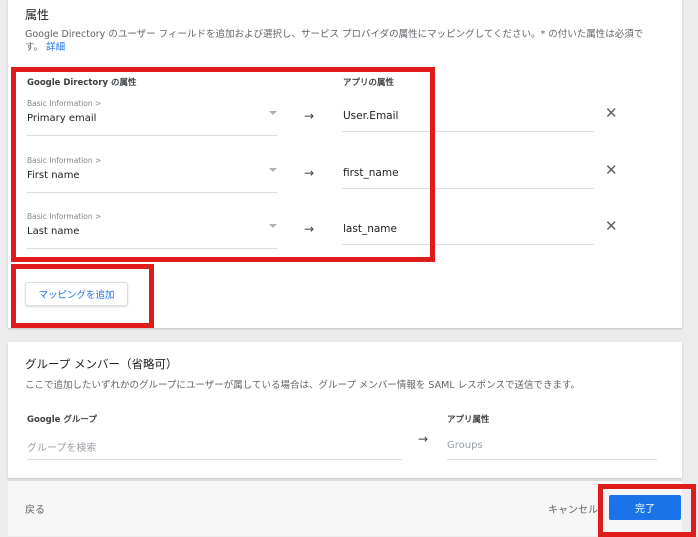  Describe the element at coordinates (647, 510) in the screenshot. I see `highlight-box-done-button` at that location.